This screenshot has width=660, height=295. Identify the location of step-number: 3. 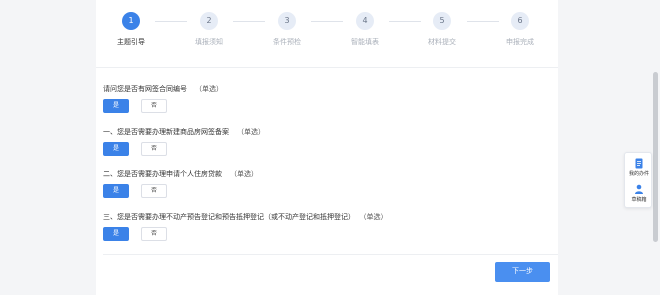
(287, 21).